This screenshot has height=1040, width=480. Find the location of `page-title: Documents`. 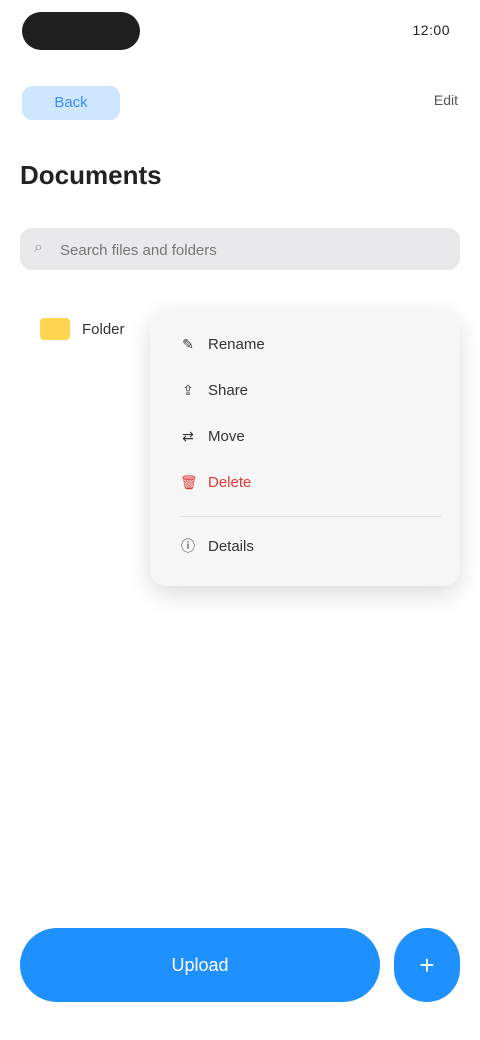

page-title: Documents is located at coordinates (91, 175).